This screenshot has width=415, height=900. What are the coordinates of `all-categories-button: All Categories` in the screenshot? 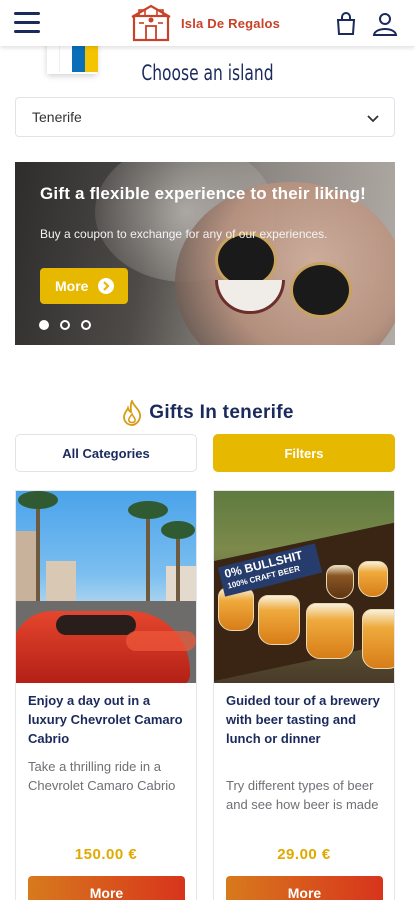 It's located at (106, 453).